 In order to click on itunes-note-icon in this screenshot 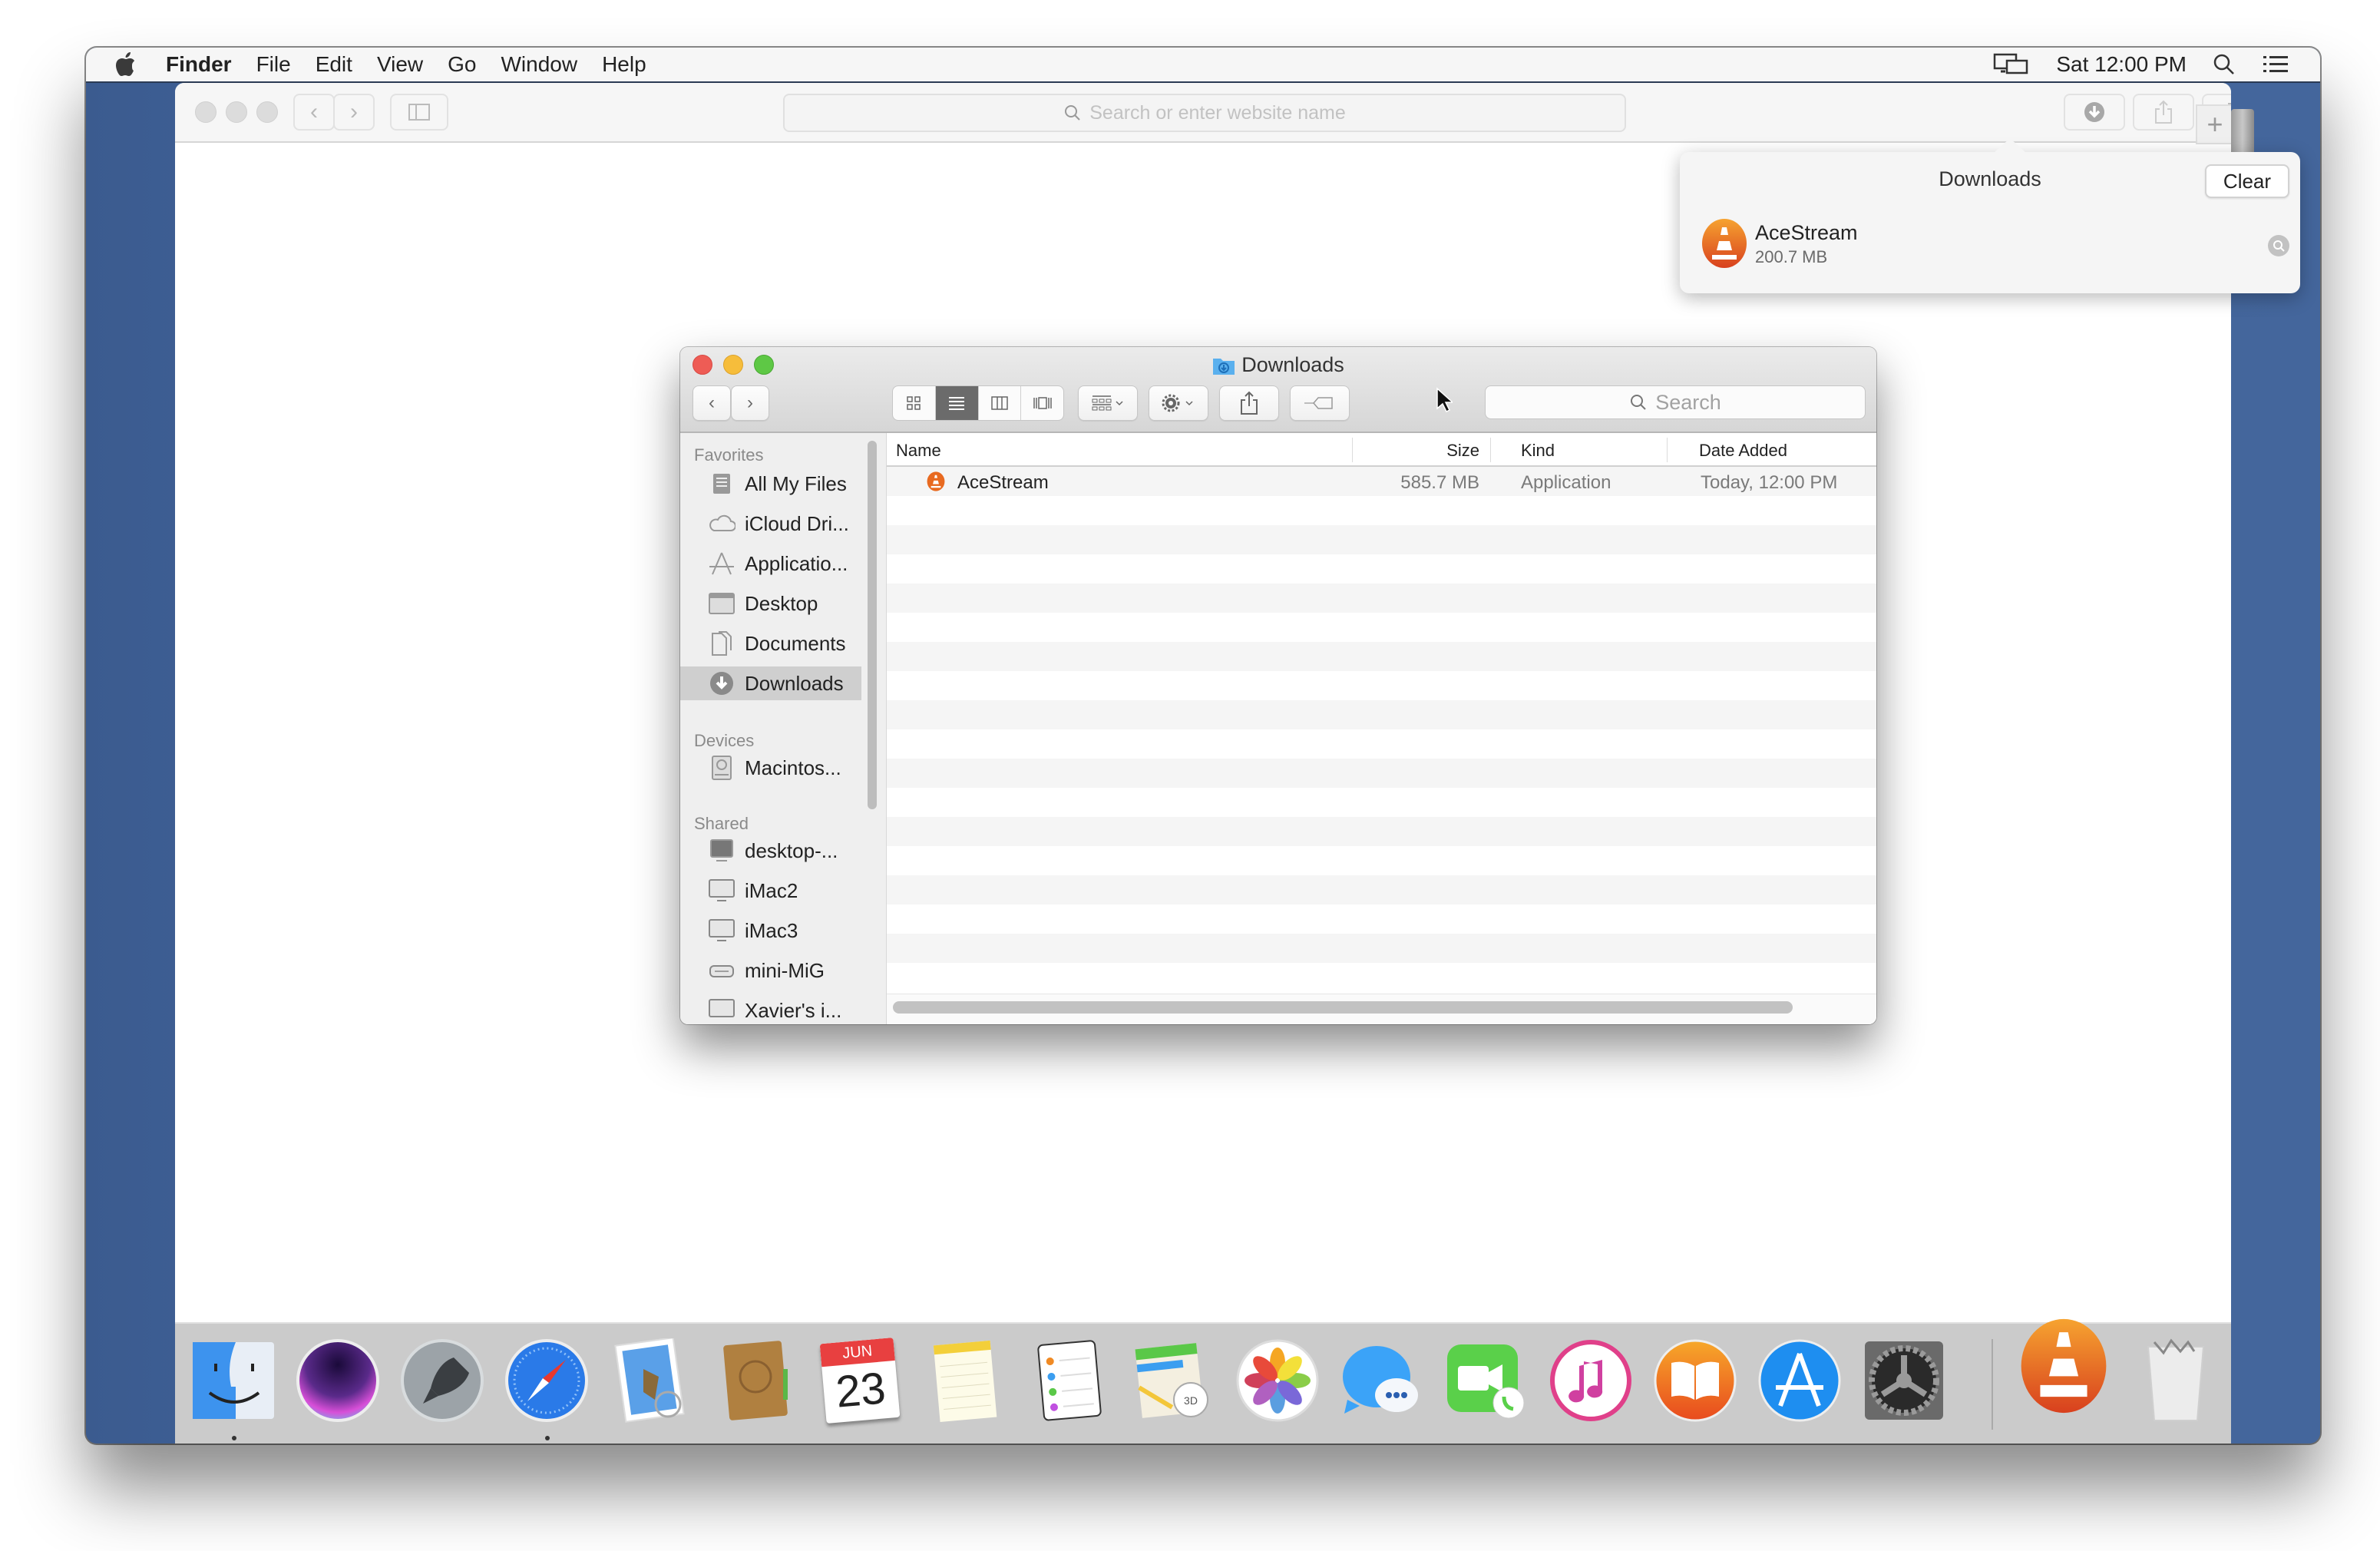, I will do `click(1590, 1380)`.